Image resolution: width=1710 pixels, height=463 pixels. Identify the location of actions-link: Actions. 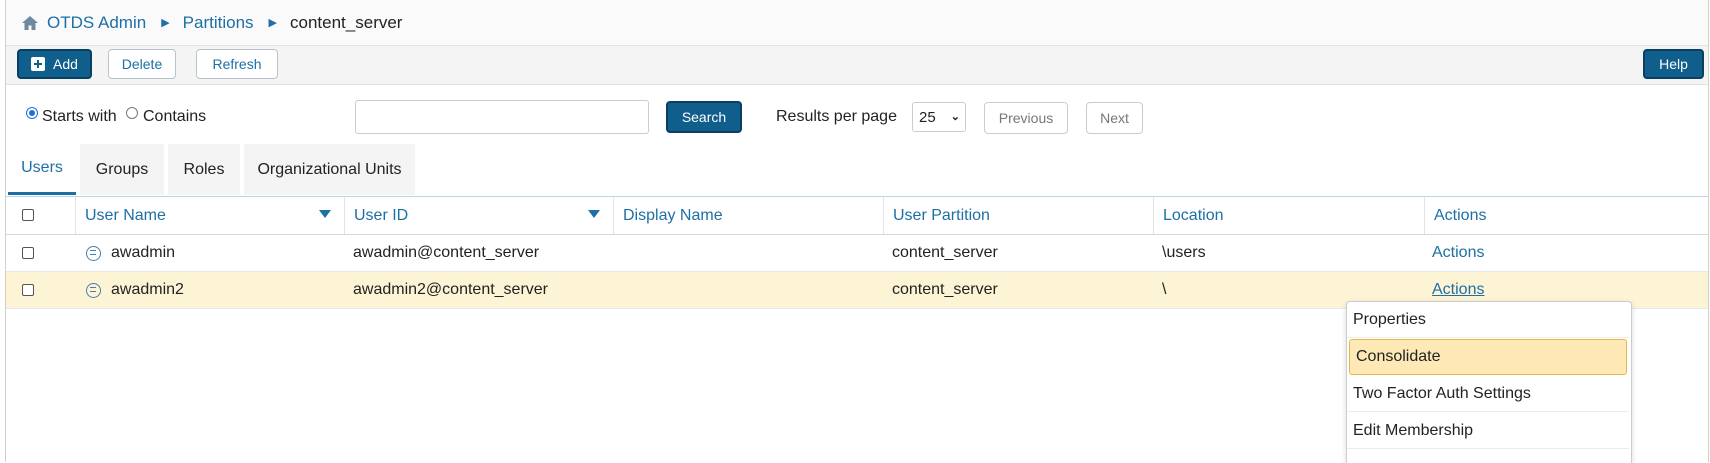
(1458, 253).